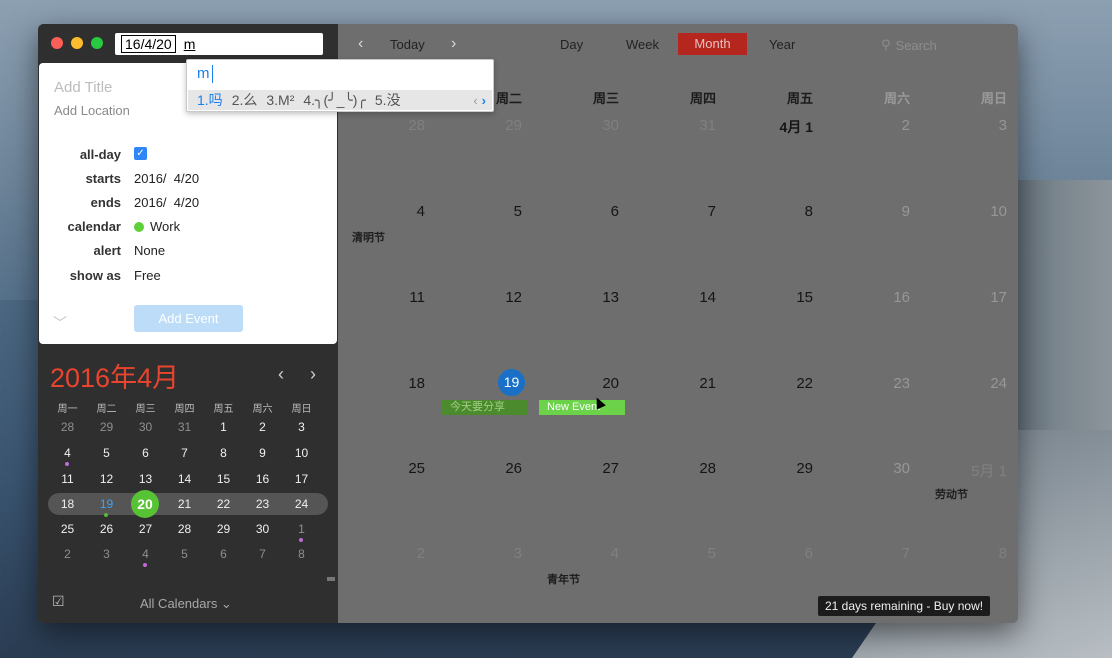 The width and height of the screenshot is (1112, 658). I want to click on mini-day-cell: 27, so click(145, 529).